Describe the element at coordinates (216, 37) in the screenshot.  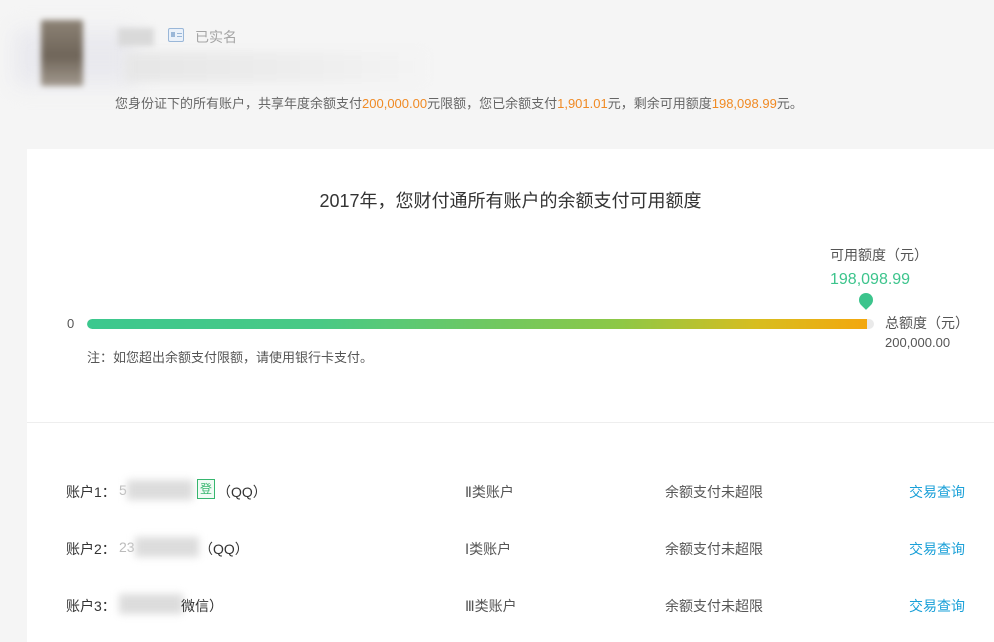
I see `verified-status: 已实名` at that location.